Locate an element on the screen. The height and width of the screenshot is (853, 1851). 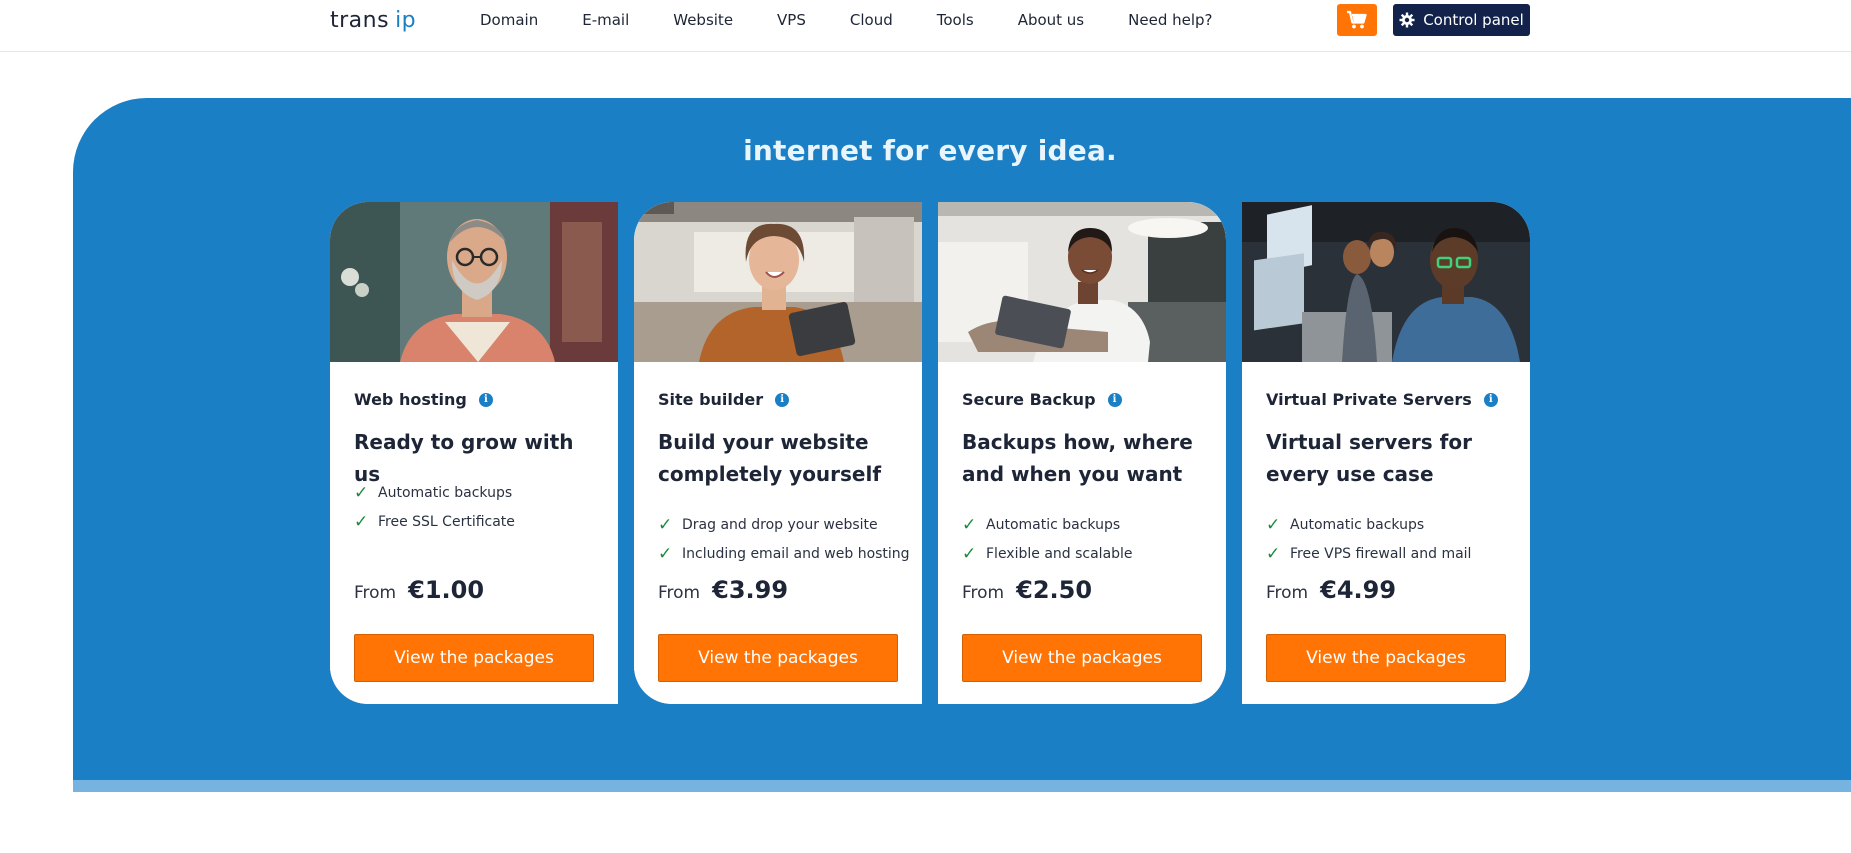
hero-title: internet for every idea. is located at coordinates (930, 150).